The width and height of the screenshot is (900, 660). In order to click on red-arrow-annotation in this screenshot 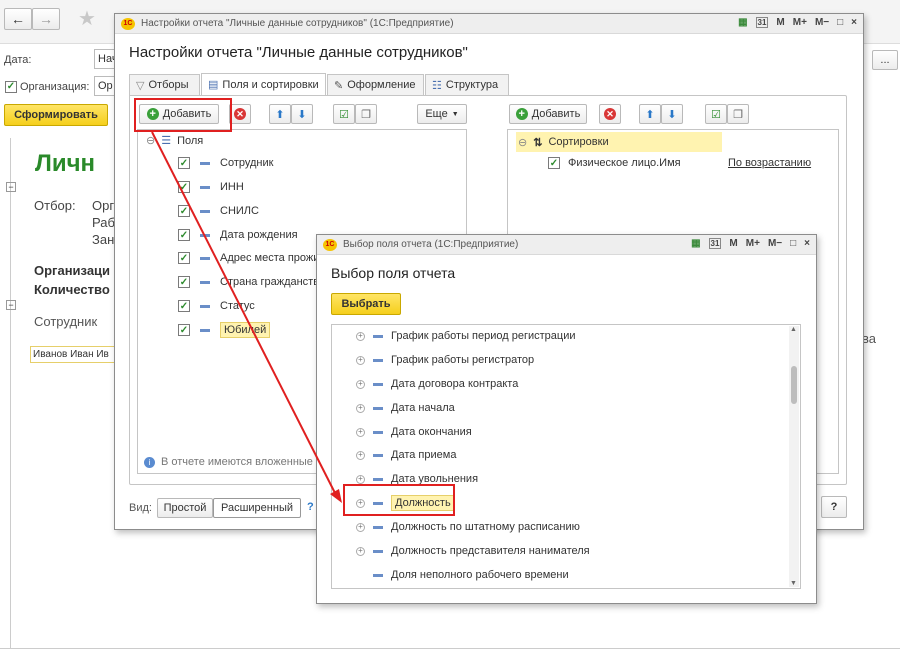, I will do `click(246, 317)`.